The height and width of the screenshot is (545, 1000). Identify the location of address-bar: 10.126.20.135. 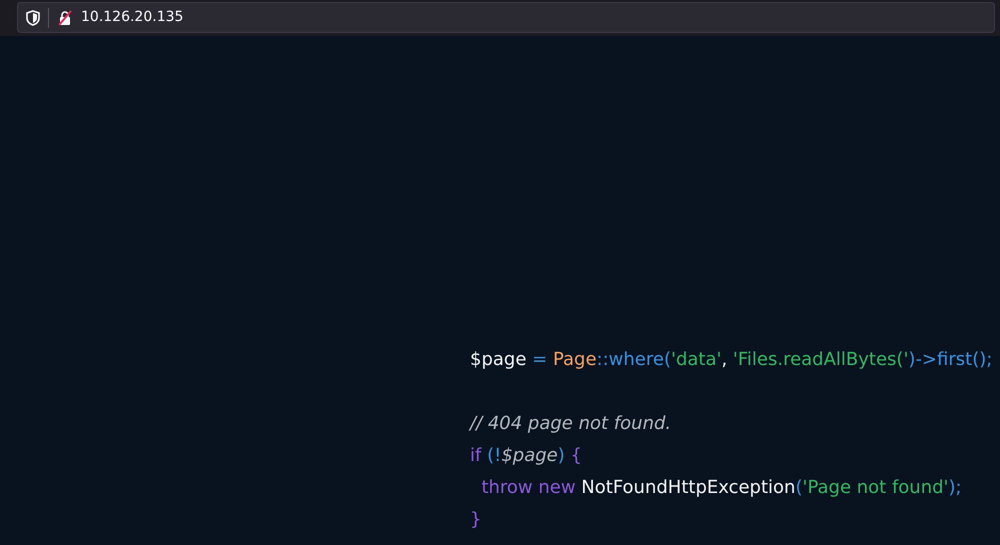
(506, 17).